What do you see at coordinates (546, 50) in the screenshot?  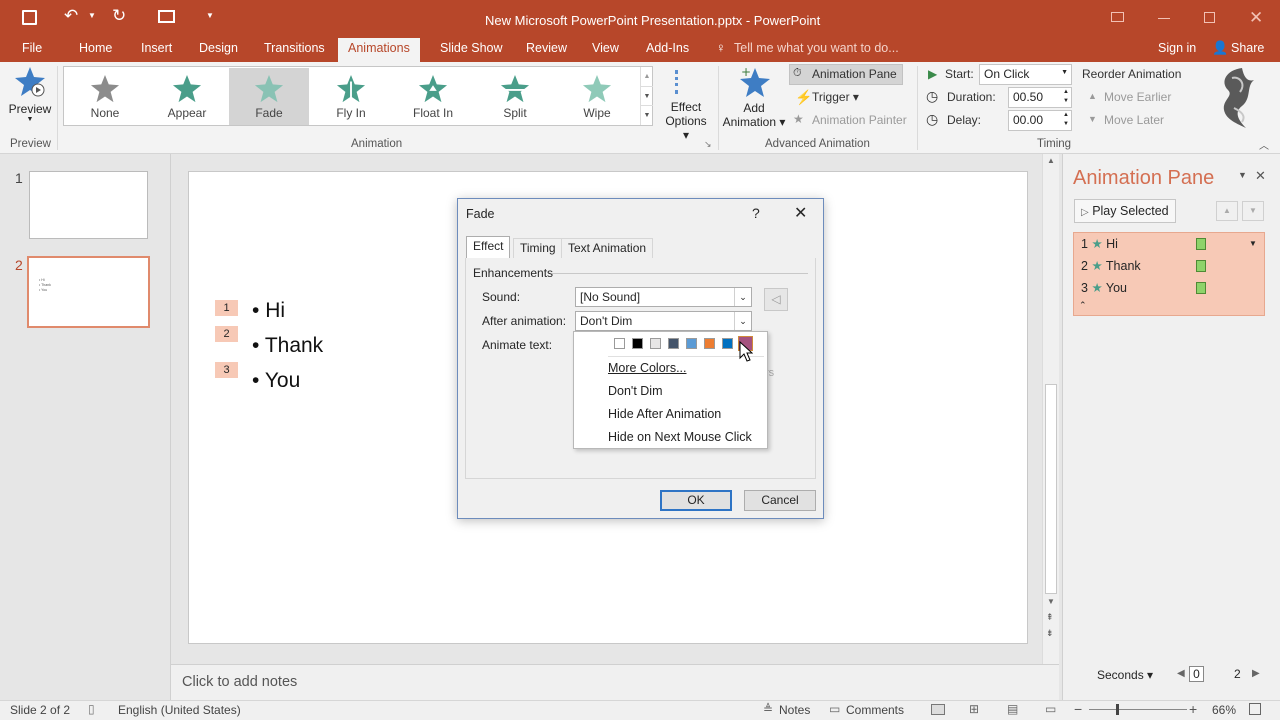 I see `tab-review: Review` at bounding box center [546, 50].